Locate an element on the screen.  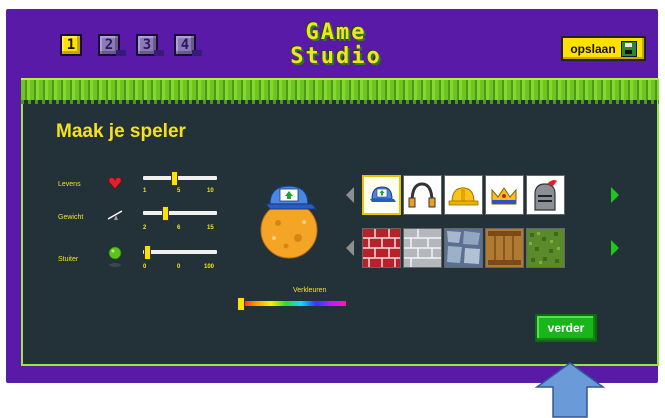
hats-next-arrow-icon is located at coordinates (615, 195).